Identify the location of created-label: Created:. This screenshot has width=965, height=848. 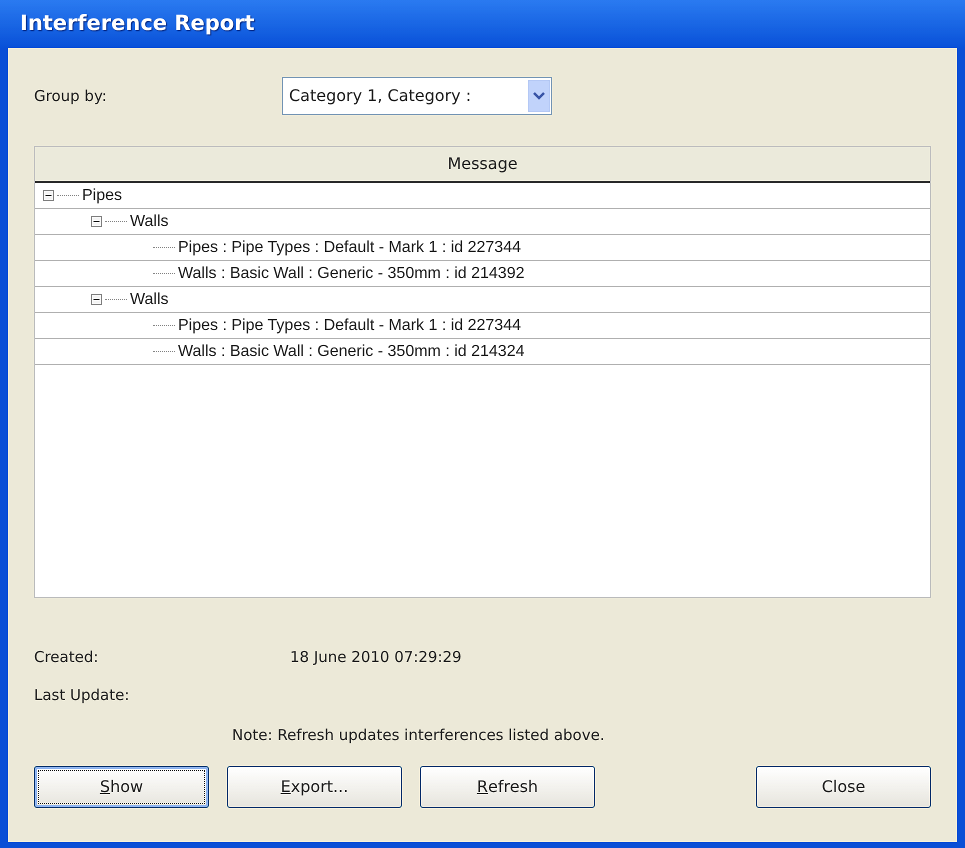
(67, 657).